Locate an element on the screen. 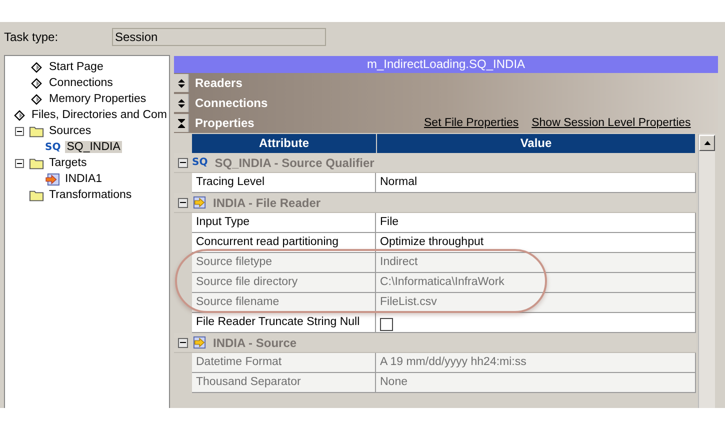 The height and width of the screenshot is (436, 725). collapse-icon is located at coordinates (181, 123).